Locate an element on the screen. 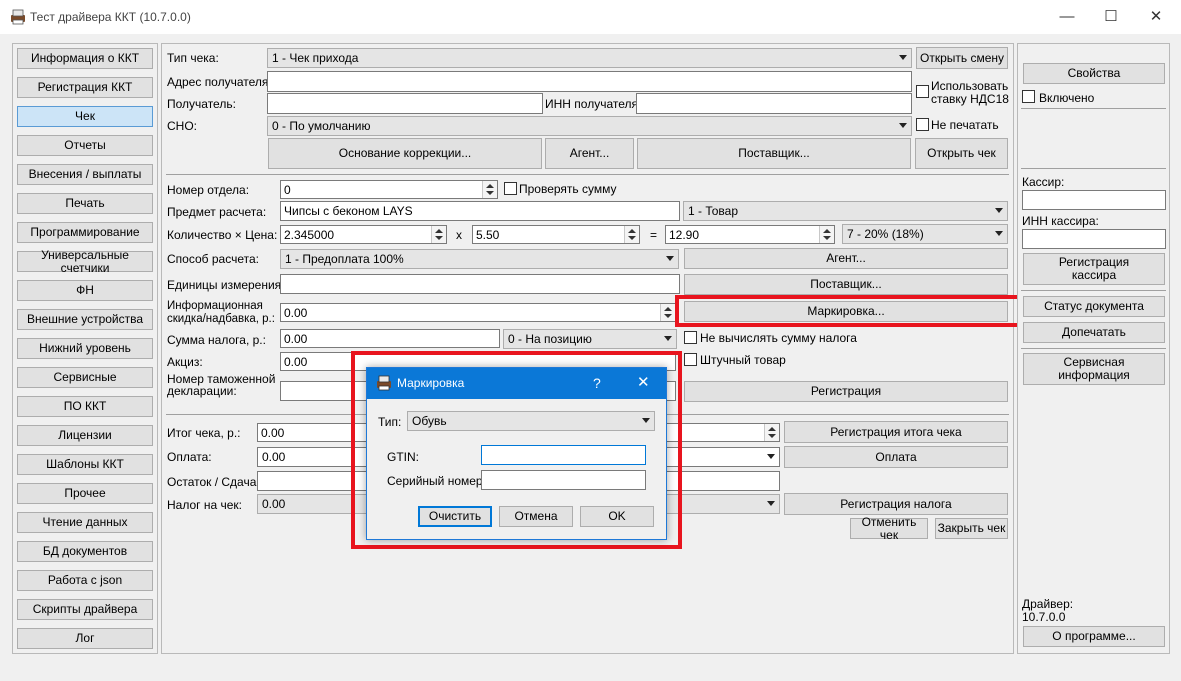 The height and width of the screenshot is (681, 1181). marking-highlight is located at coordinates (849, 311).